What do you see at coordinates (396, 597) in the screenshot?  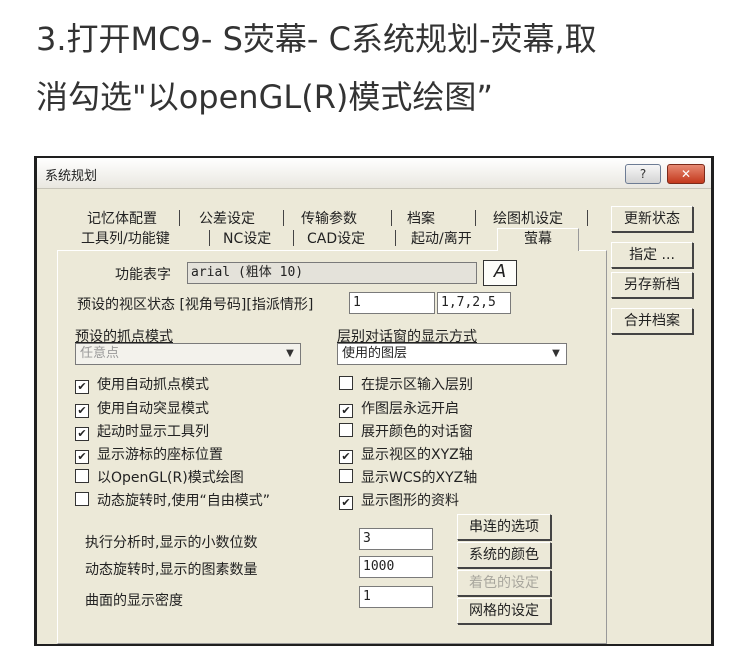 I see `surface-density-input: 1` at bounding box center [396, 597].